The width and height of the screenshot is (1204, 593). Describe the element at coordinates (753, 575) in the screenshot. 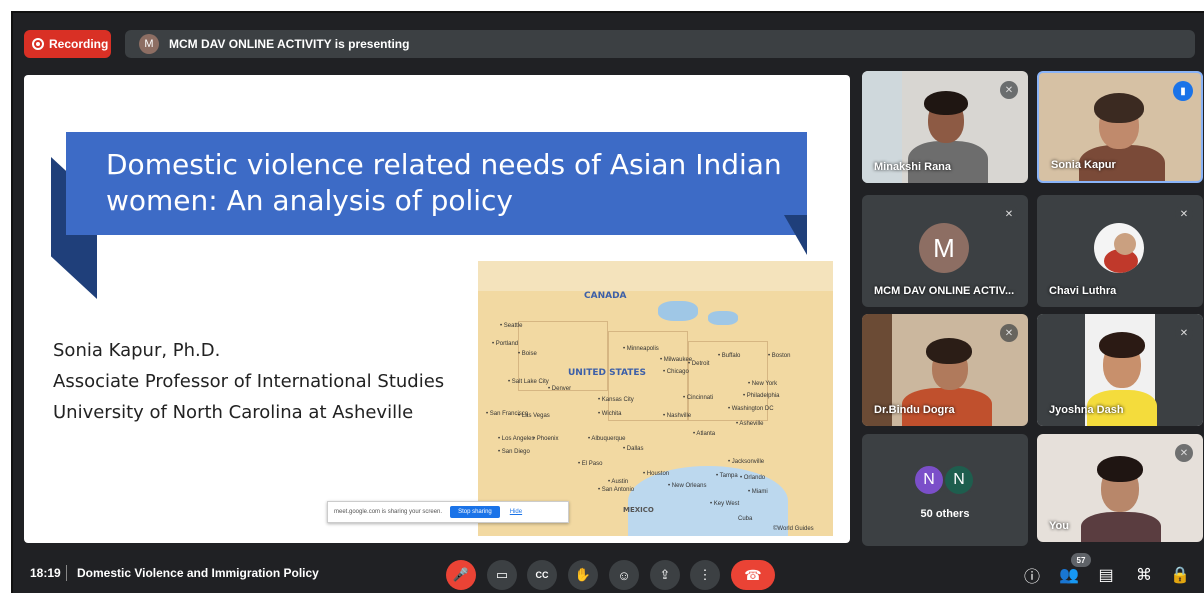

I see `end-call-button: ☎` at that location.